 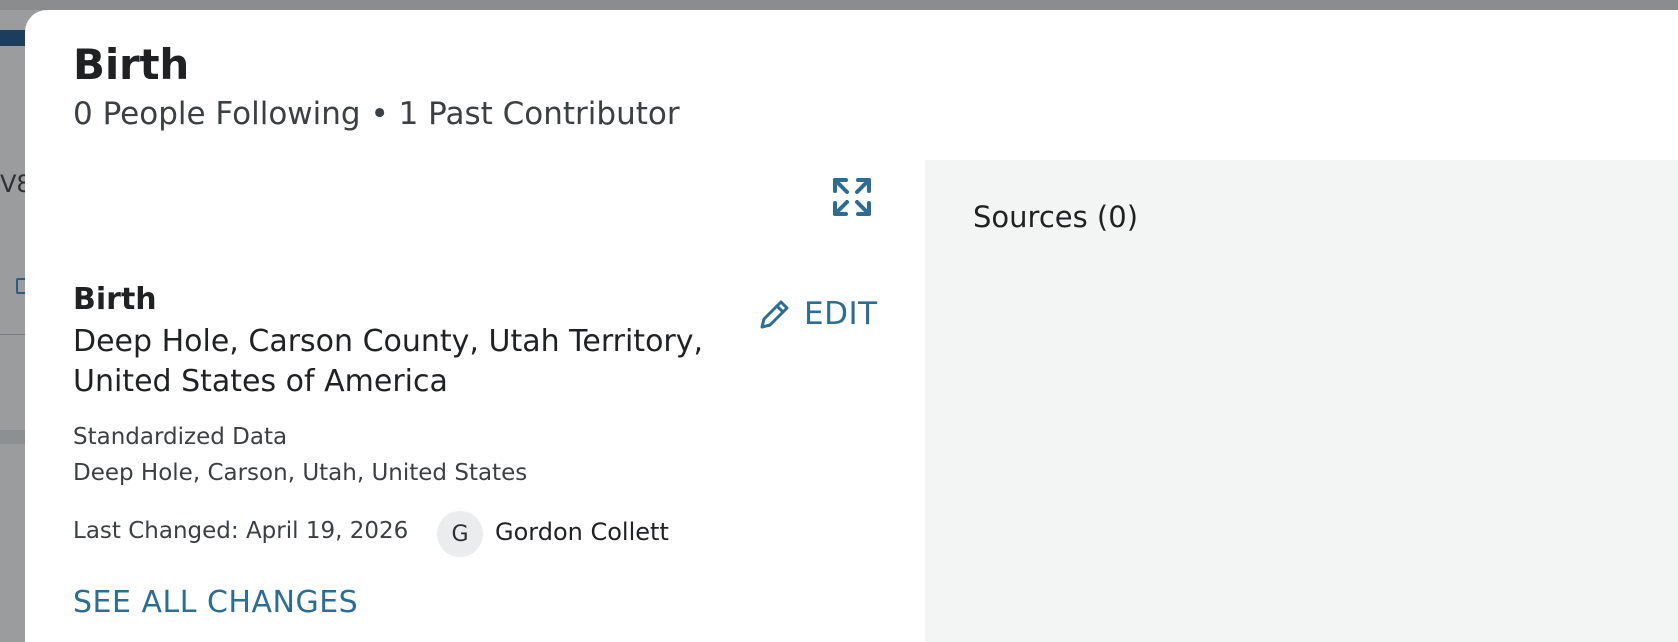 I want to click on edit-button: EDIT, so click(x=818, y=314).